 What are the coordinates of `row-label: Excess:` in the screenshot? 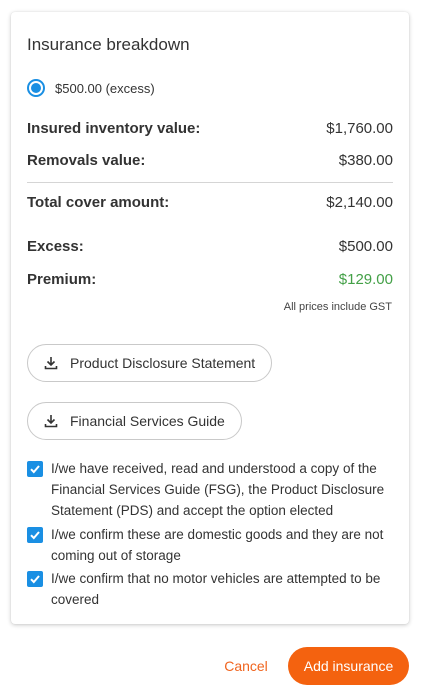 It's located at (55, 246).